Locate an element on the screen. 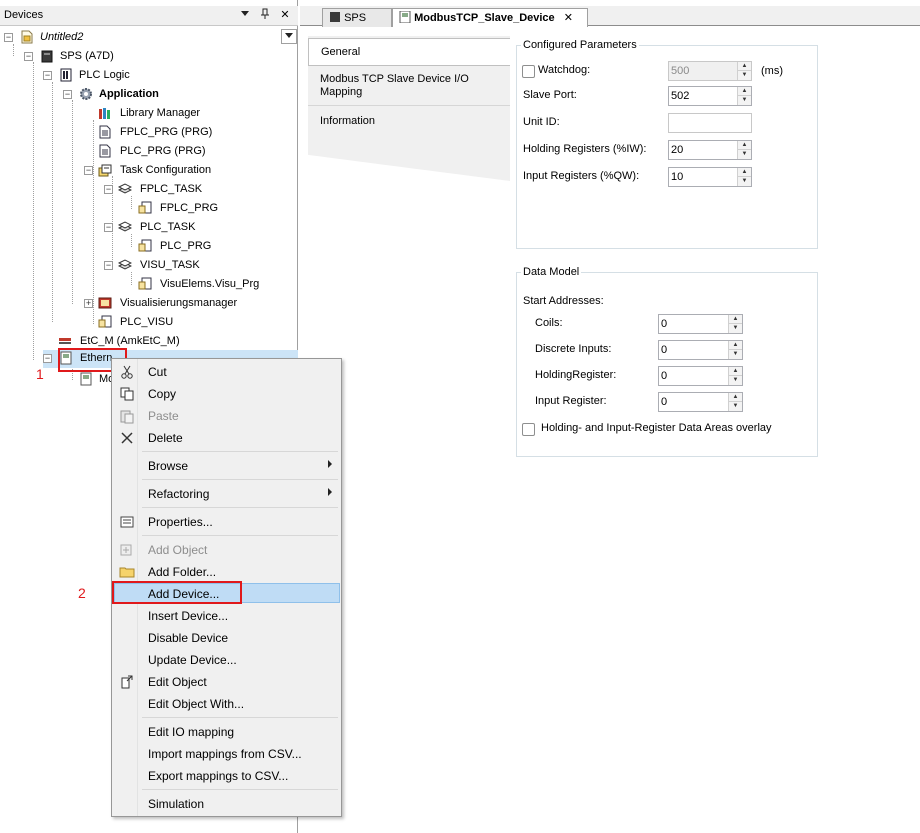  pane-menu-icon is located at coordinates (245, 14).